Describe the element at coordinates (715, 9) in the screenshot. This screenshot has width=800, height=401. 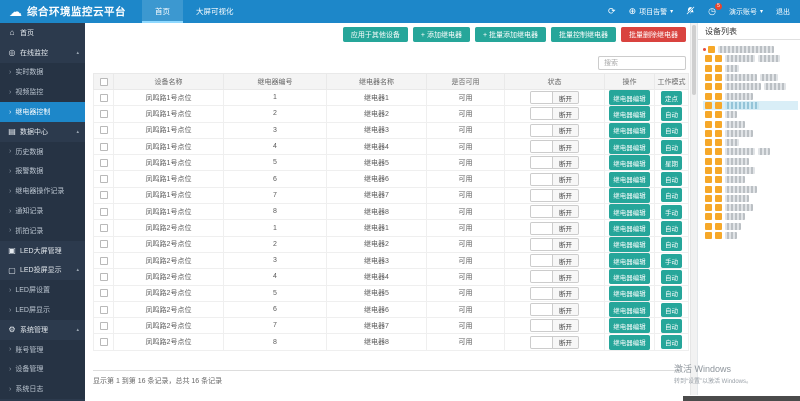
I see `clock-icon: ◷ 5` at that location.